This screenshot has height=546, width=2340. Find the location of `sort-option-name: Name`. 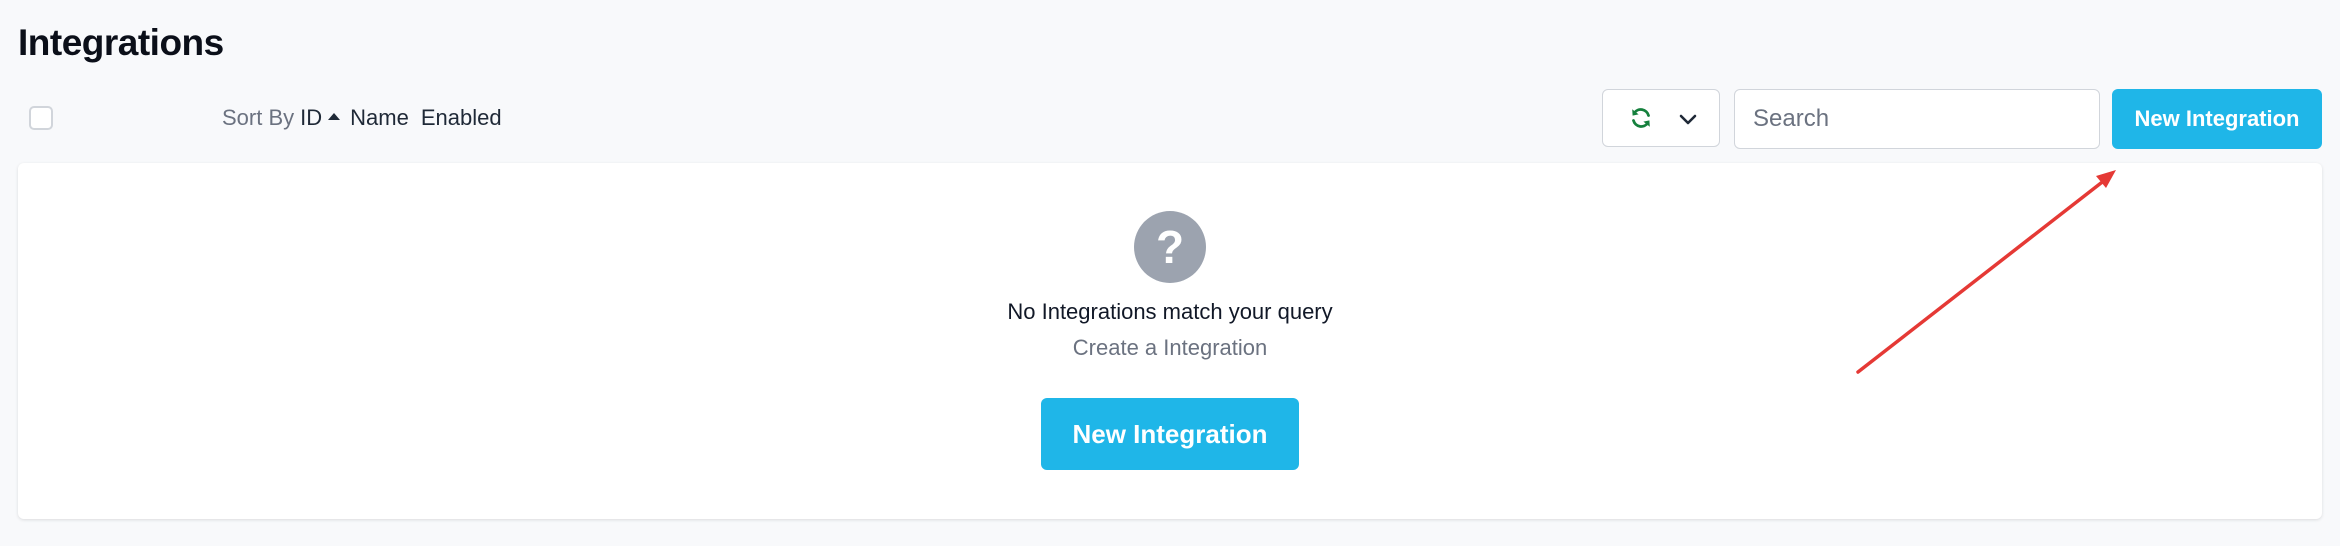

sort-option-name: Name is located at coordinates (379, 118).